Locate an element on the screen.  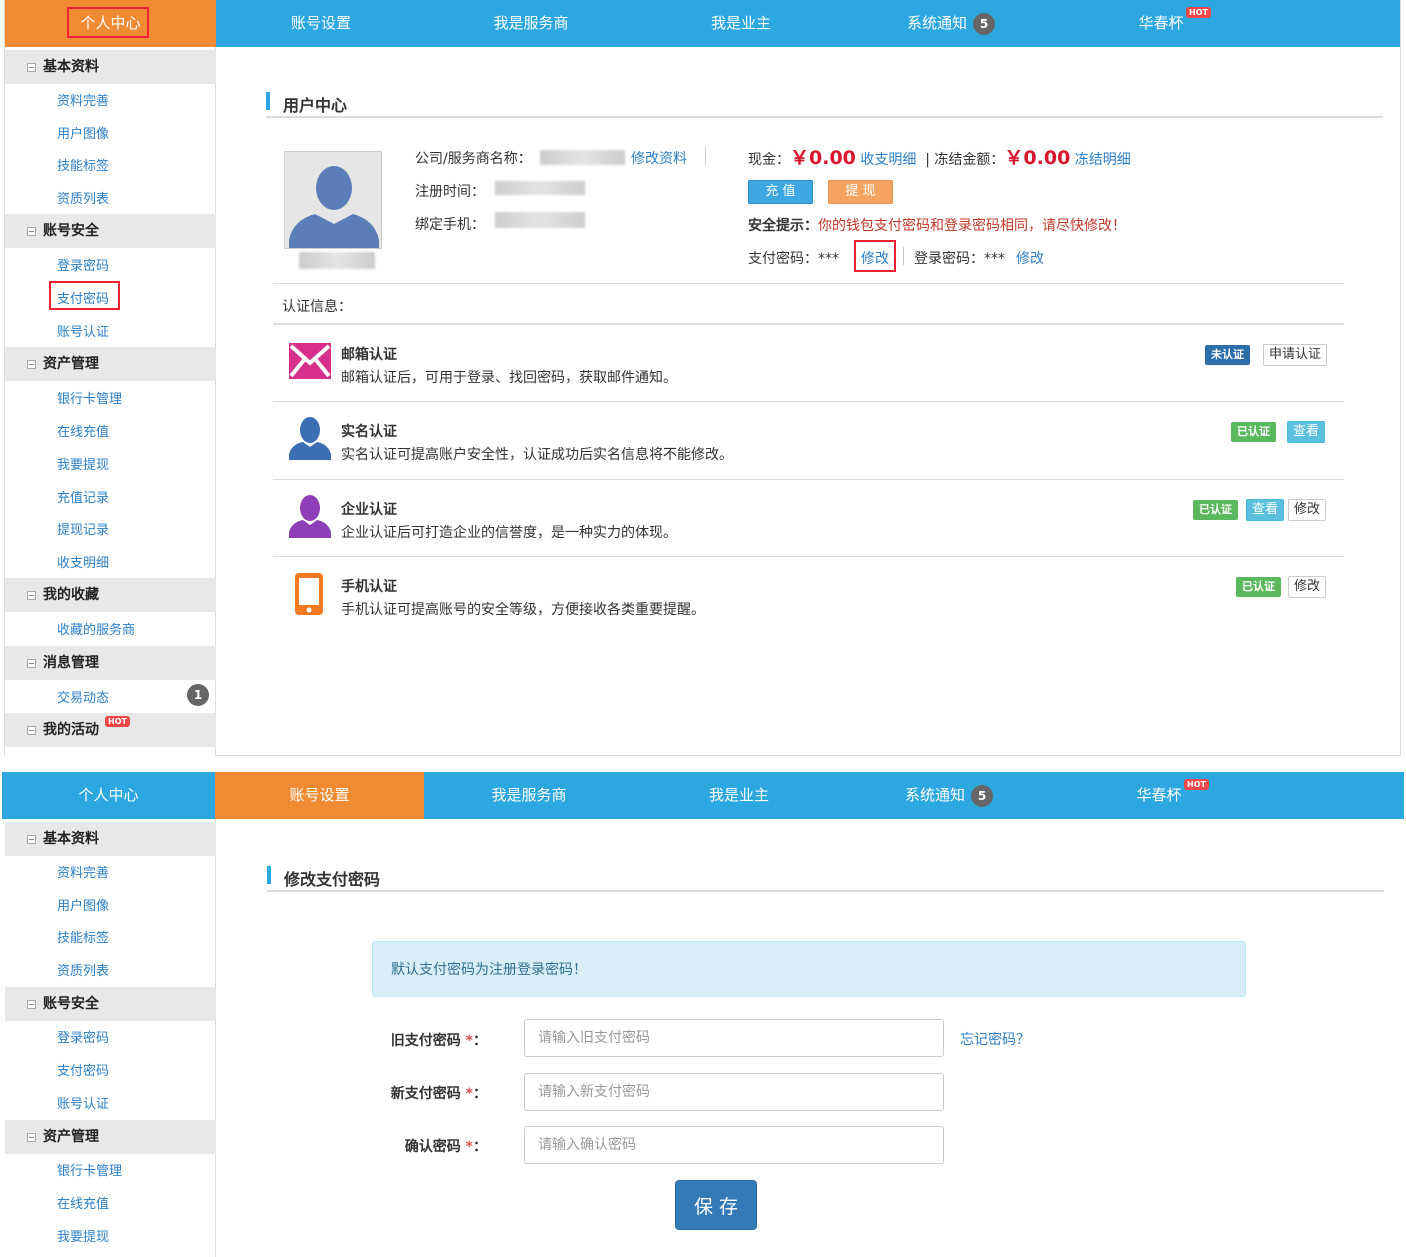
new-password-input is located at coordinates (734, 1092).